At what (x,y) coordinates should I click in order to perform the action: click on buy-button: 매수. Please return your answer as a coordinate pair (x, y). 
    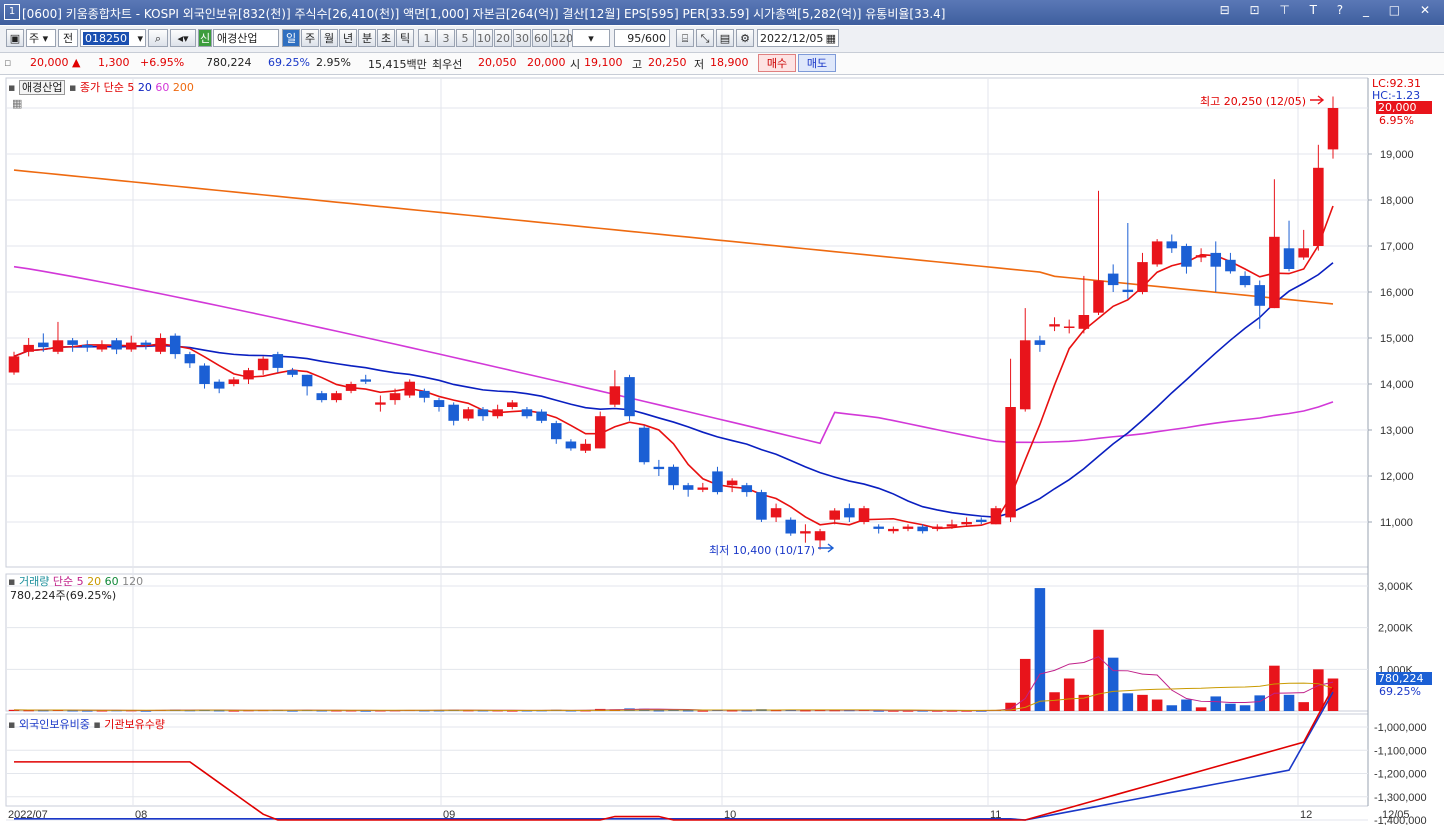
    Looking at the image, I should click on (777, 63).